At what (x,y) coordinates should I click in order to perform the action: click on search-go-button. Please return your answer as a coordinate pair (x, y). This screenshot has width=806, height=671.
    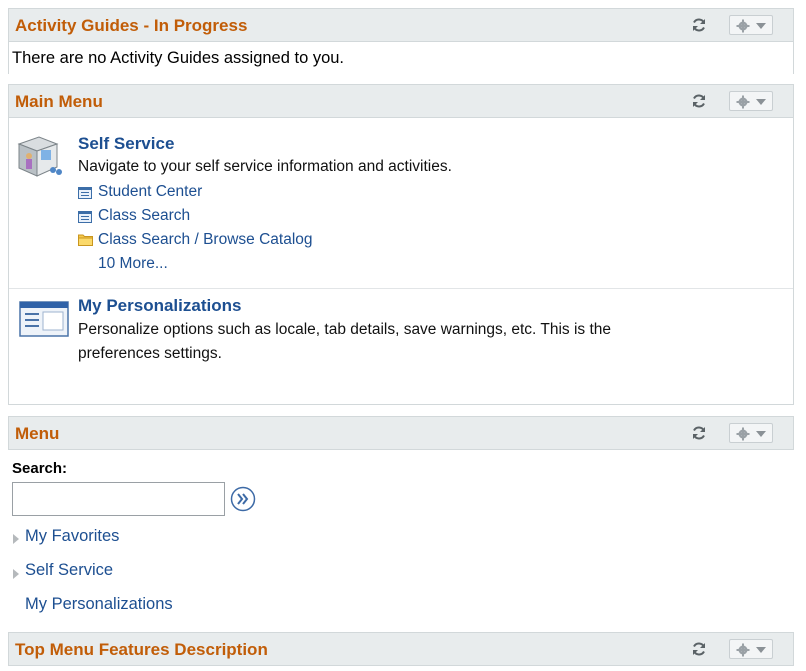
    Looking at the image, I should click on (243, 499).